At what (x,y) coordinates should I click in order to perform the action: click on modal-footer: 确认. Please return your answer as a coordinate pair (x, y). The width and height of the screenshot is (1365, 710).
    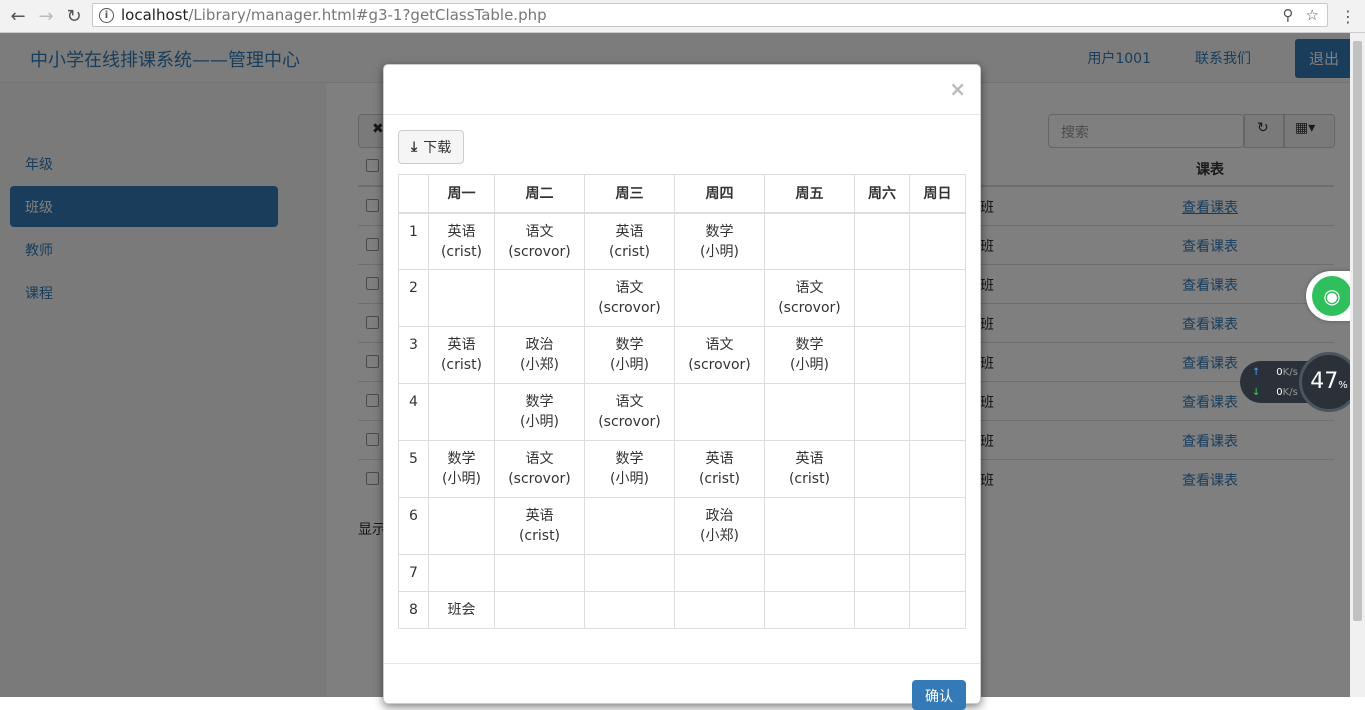
    Looking at the image, I should click on (682, 686).